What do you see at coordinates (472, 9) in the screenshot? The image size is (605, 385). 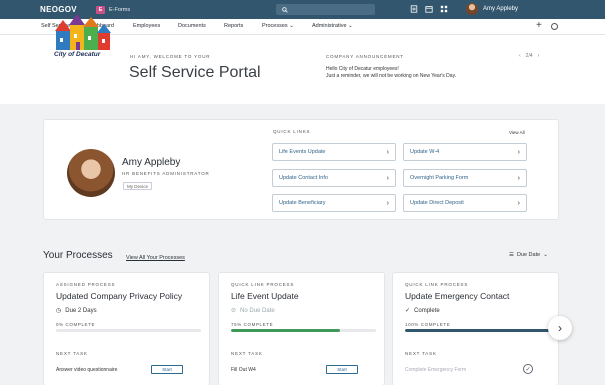 I see `user-avatar` at bounding box center [472, 9].